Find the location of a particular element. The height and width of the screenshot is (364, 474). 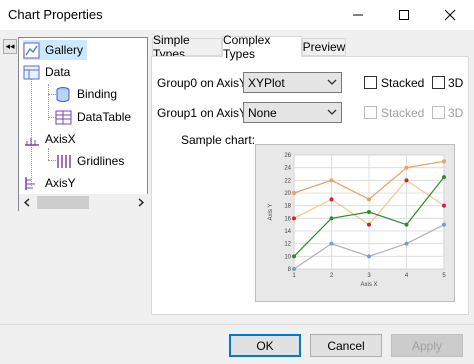

maximize-icon is located at coordinates (404, 15).